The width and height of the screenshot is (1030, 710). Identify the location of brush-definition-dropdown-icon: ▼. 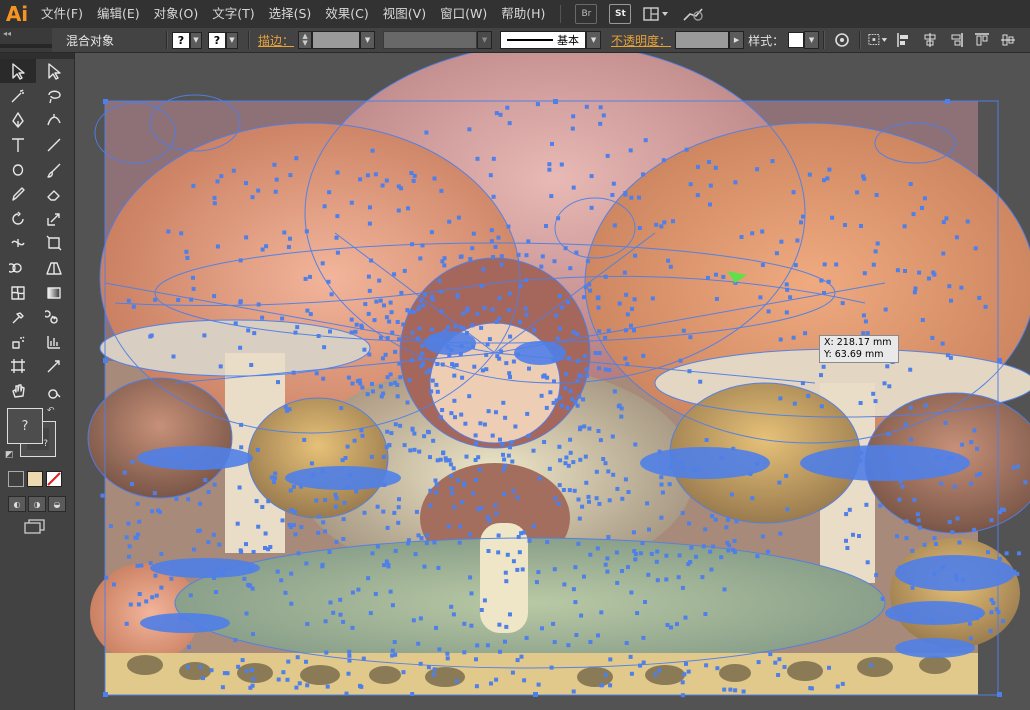
(594, 40).